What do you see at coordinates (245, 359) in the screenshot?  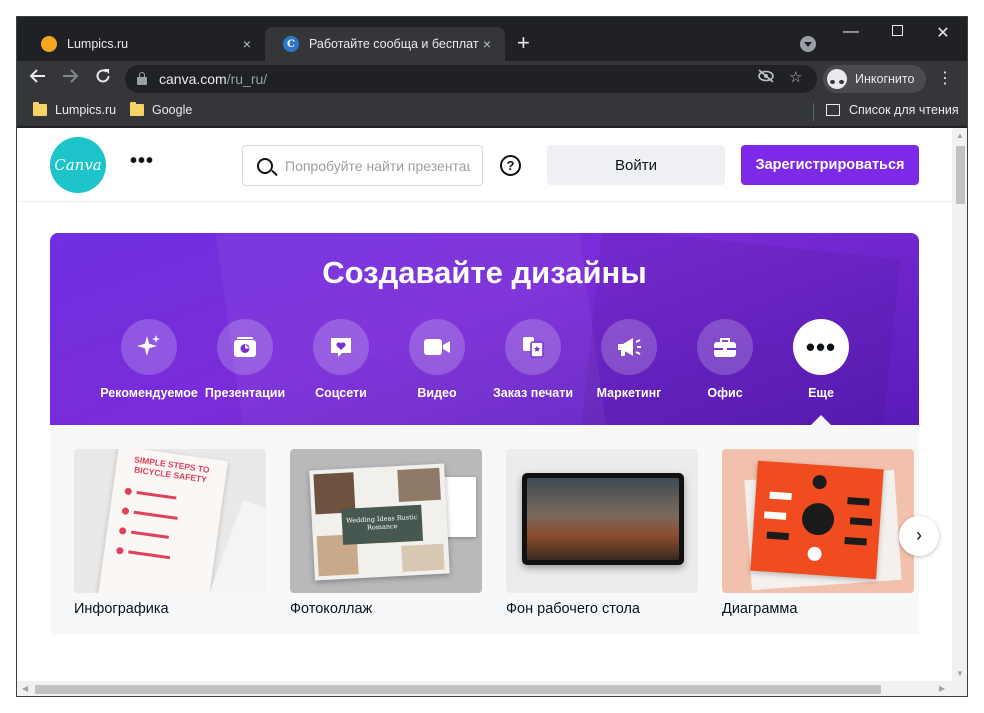 I see `category-presentations: Презентации` at bounding box center [245, 359].